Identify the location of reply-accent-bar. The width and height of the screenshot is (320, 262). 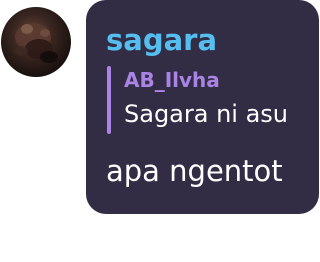
(109, 100).